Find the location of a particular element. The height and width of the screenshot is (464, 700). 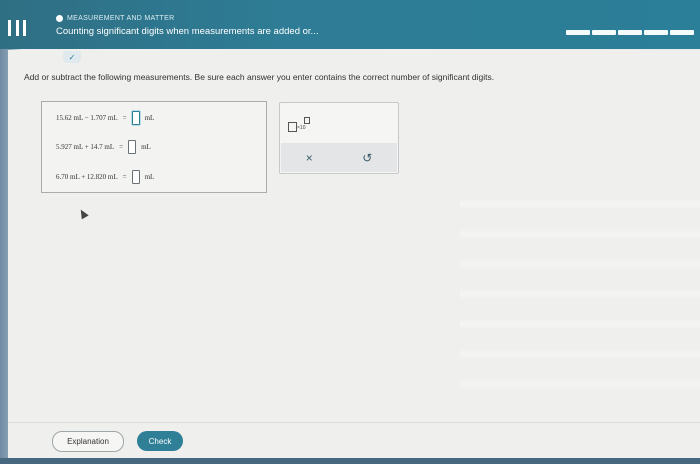

scientific-notation-button: ×10 is located at coordinates (300, 124).